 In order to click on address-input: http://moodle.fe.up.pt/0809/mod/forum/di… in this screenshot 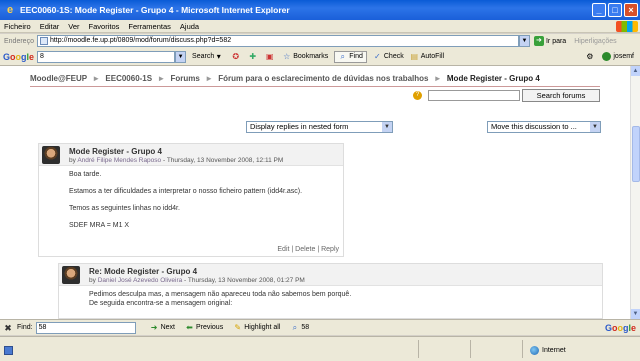, I will do `click(277, 41)`.